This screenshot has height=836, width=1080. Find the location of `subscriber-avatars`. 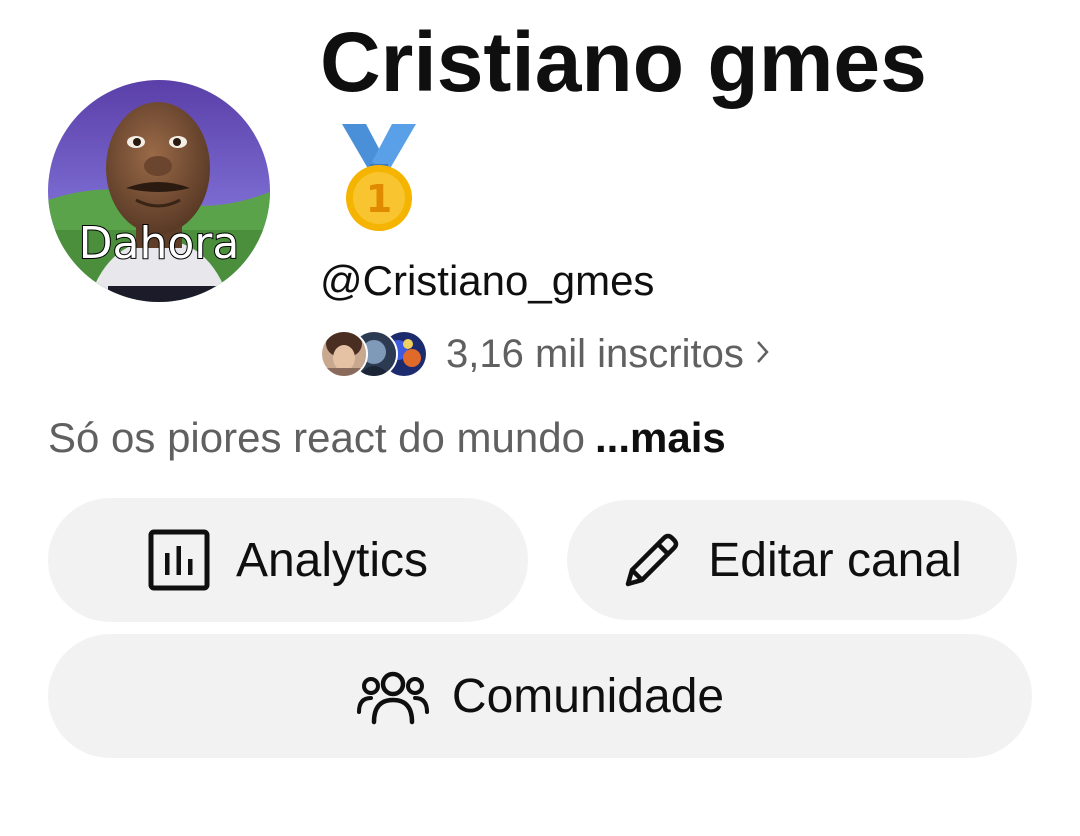

subscriber-avatars is located at coordinates (376, 354).